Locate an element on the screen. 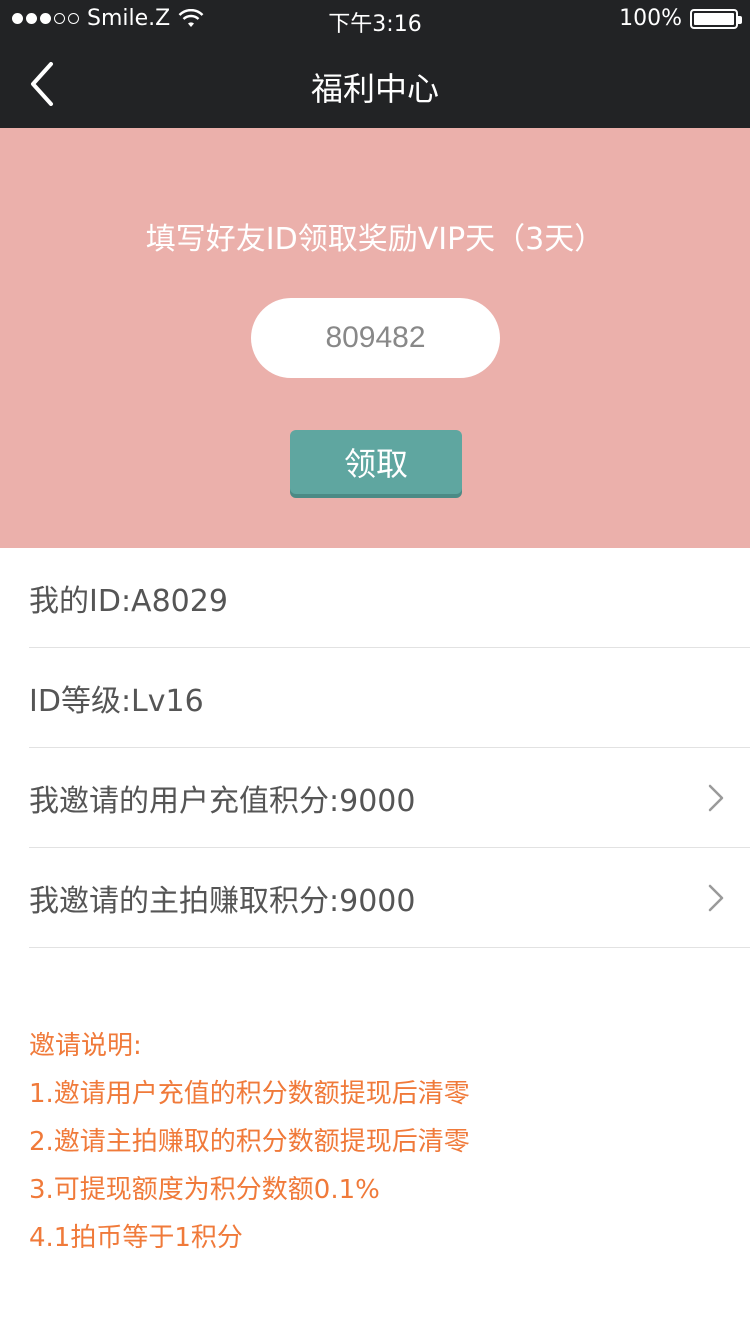  id-level-label: ID等级:Lv16 is located at coordinates (116, 701).